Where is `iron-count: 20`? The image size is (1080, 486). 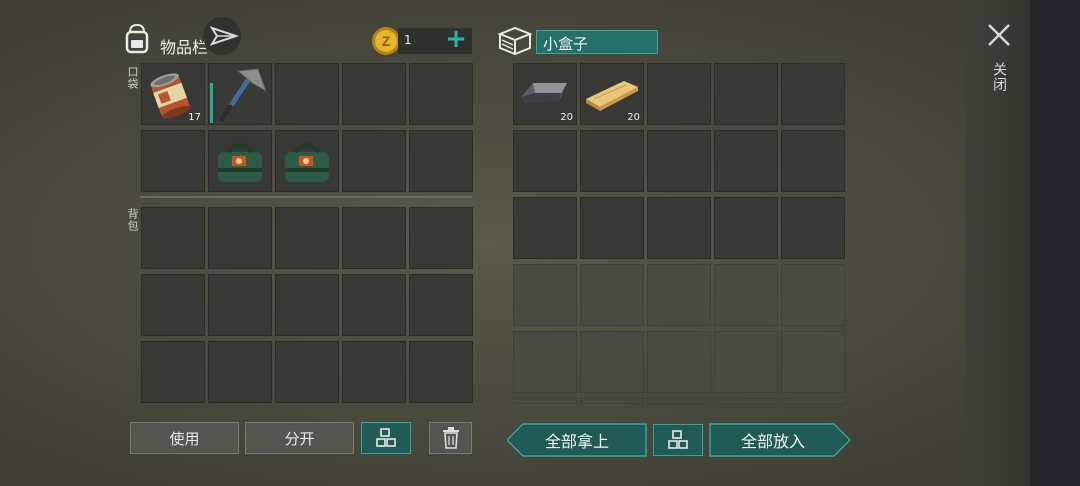 iron-count: 20 is located at coordinates (566, 117).